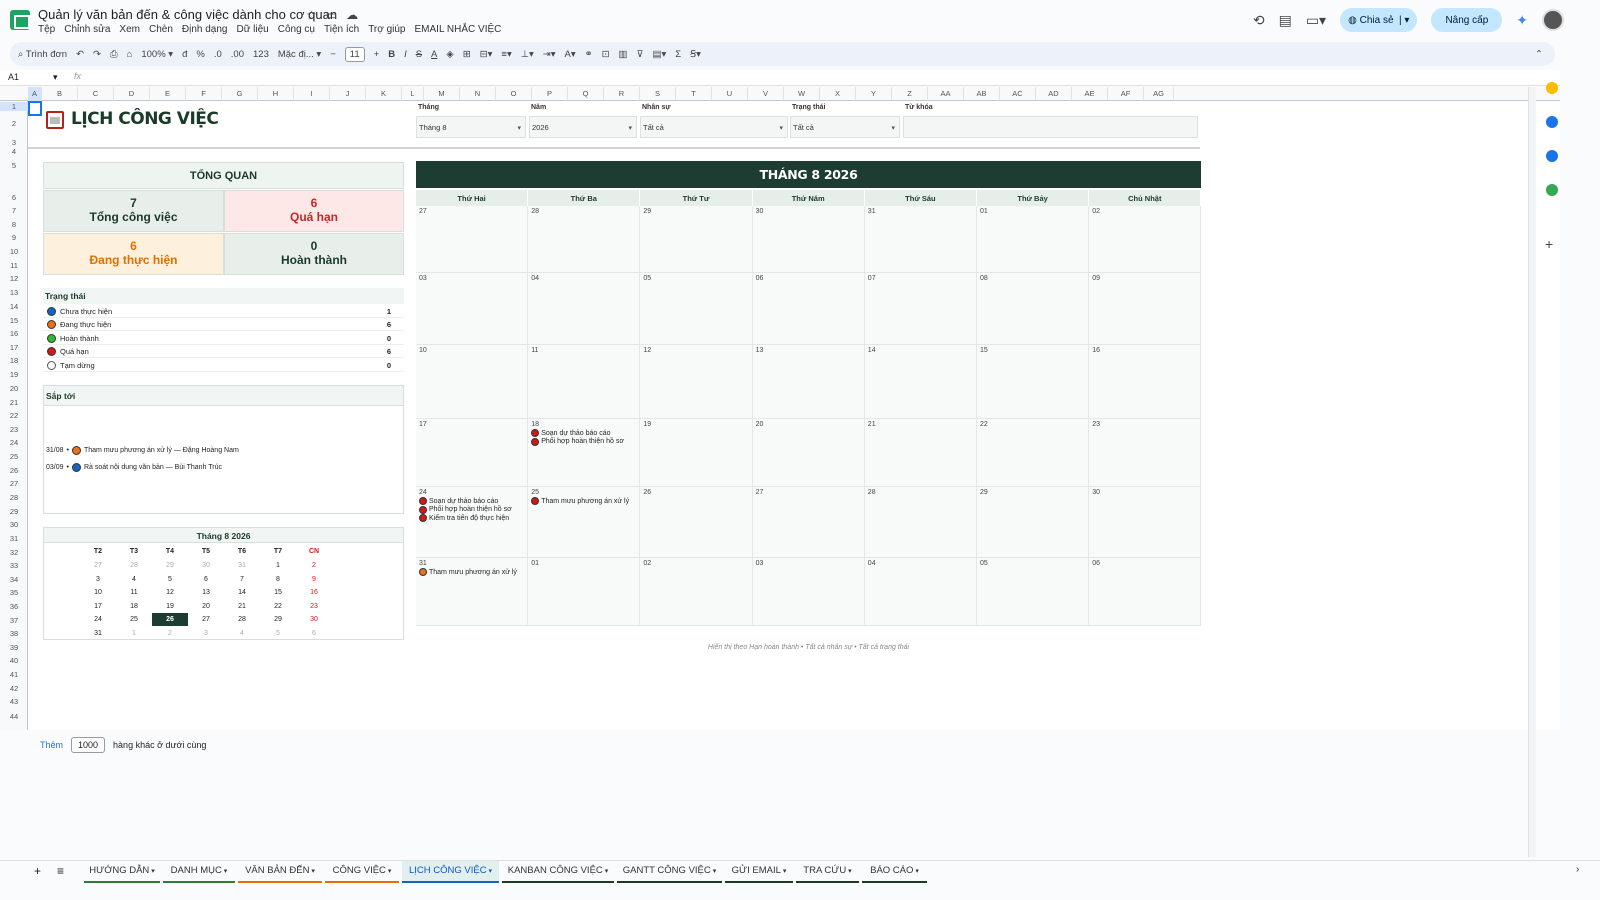  What do you see at coordinates (14, 224) in the screenshot?
I see `row-header: 8` at bounding box center [14, 224].